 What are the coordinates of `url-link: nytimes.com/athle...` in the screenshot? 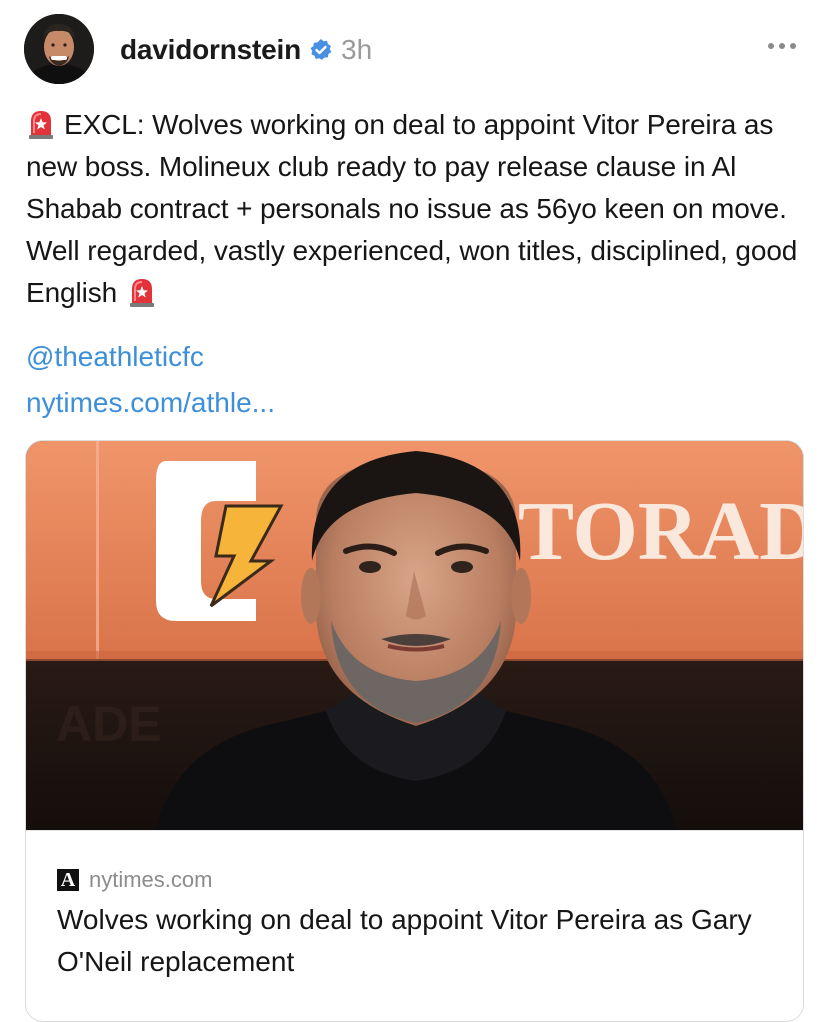 It's located at (150, 403).